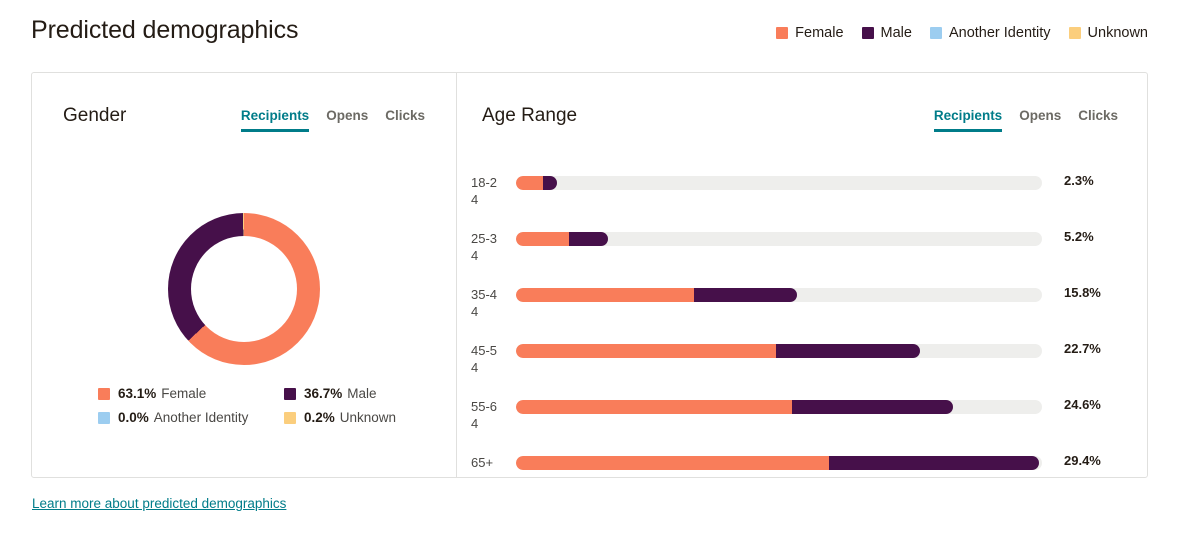 The width and height of the screenshot is (1200, 535). What do you see at coordinates (275, 120) in the screenshot?
I see `tab-gender-recipients: Recipients` at bounding box center [275, 120].